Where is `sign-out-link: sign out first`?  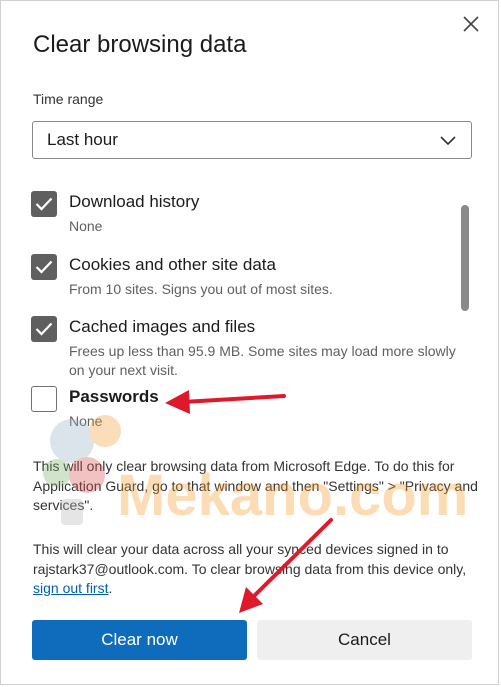
sign-out-link: sign out first is located at coordinates (70, 588).